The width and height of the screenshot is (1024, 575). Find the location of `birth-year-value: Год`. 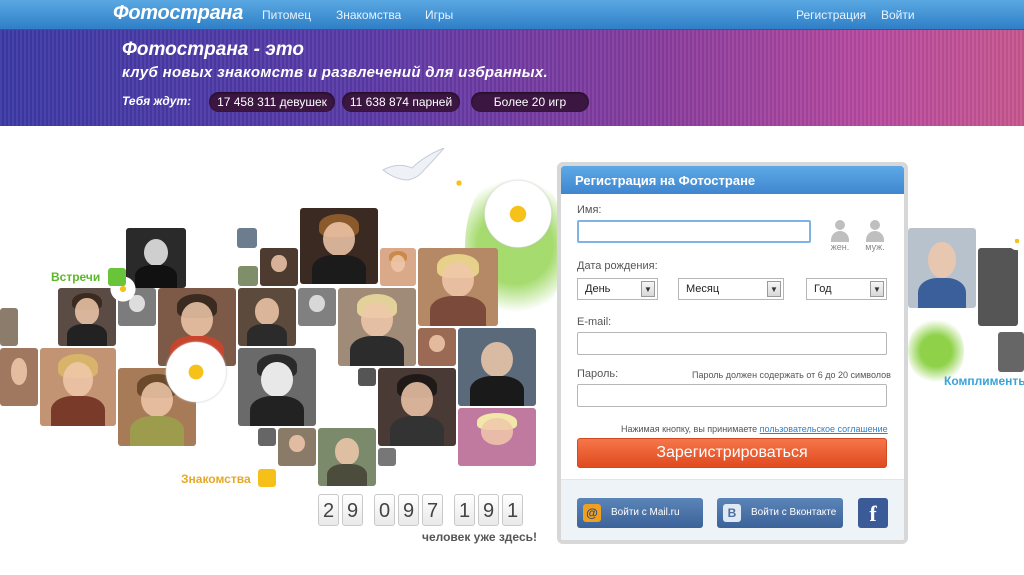

birth-year-value: Год is located at coordinates (823, 289).